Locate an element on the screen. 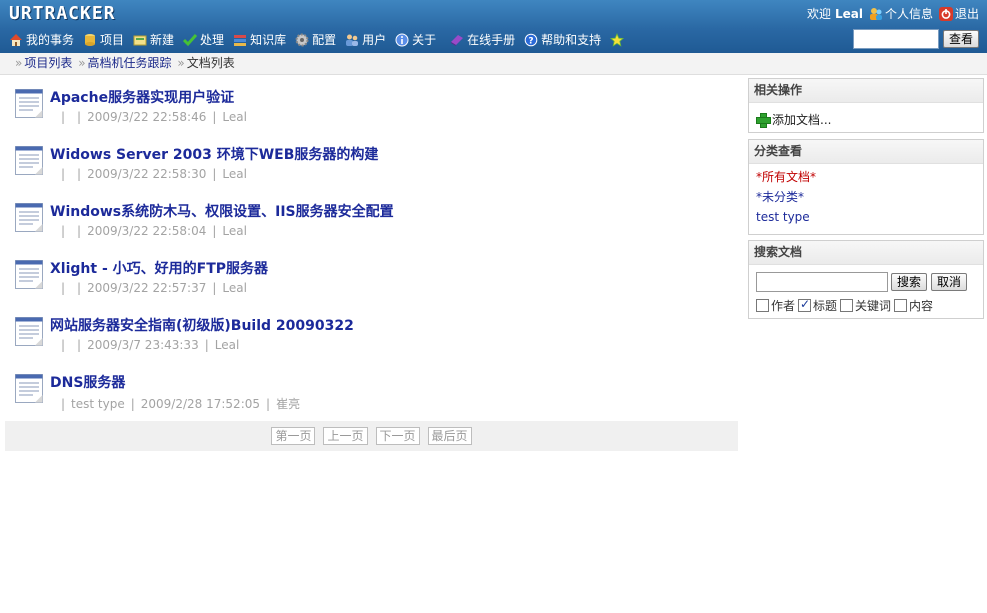  home-icon is located at coordinates (16, 39).